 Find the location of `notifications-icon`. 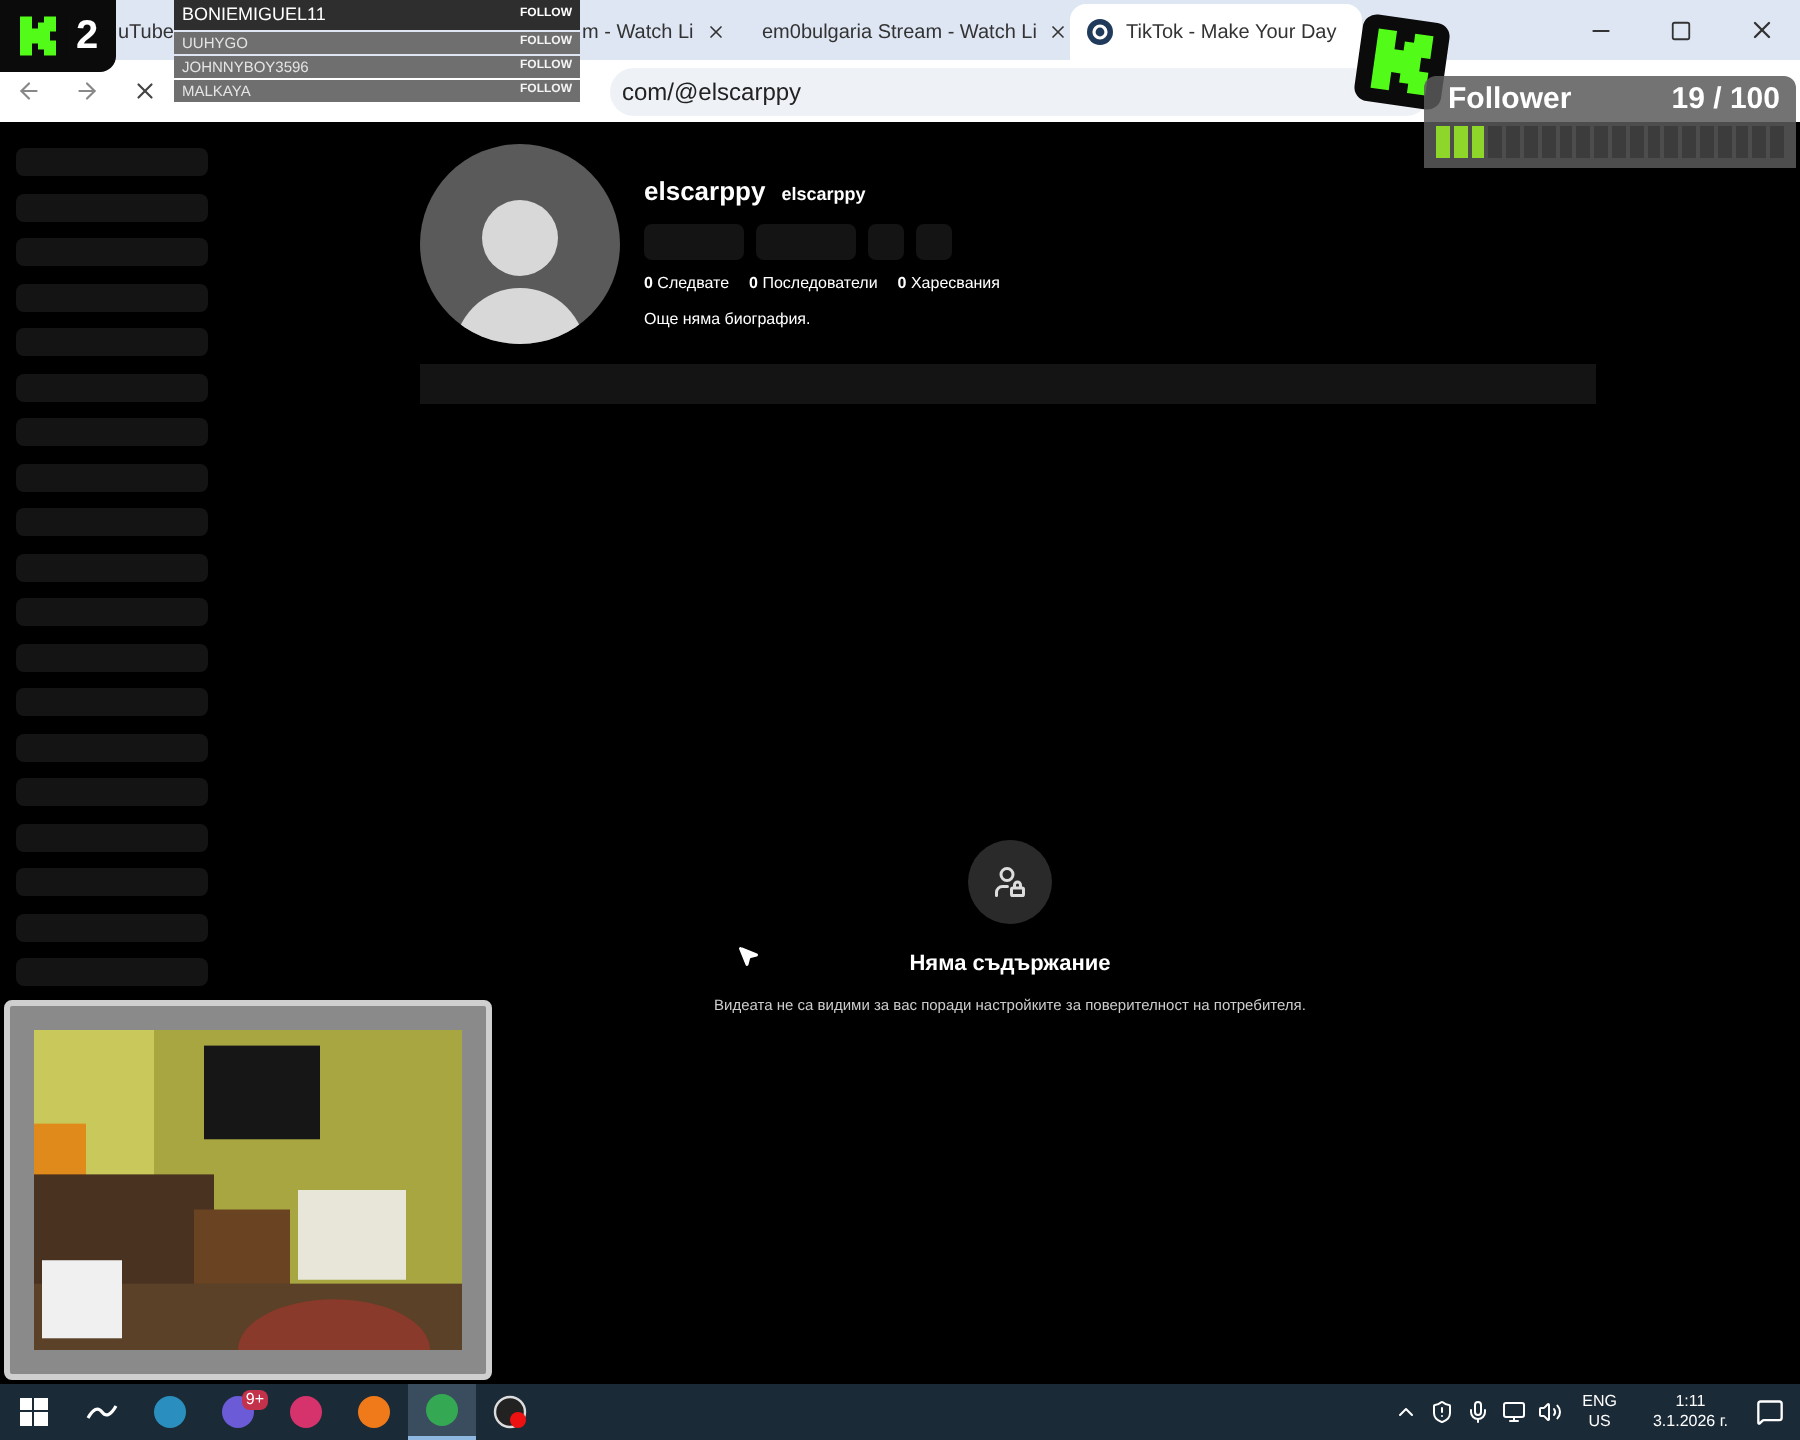

notifications-icon is located at coordinates (1770, 1412).